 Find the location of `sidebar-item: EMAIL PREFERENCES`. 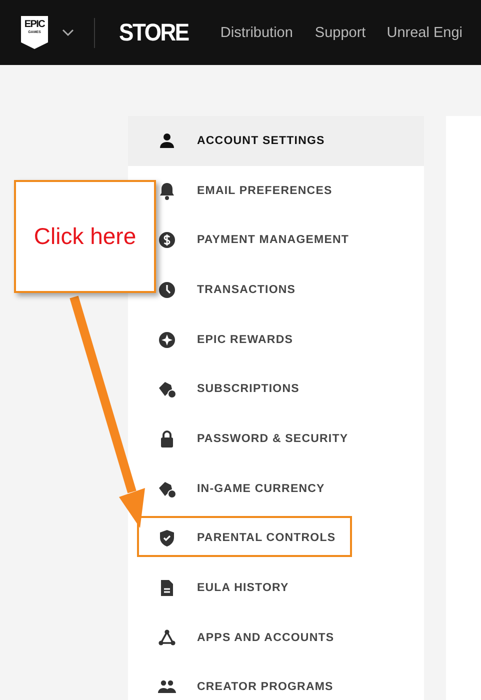

sidebar-item: EMAIL PREFERENCES is located at coordinates (287, 191).